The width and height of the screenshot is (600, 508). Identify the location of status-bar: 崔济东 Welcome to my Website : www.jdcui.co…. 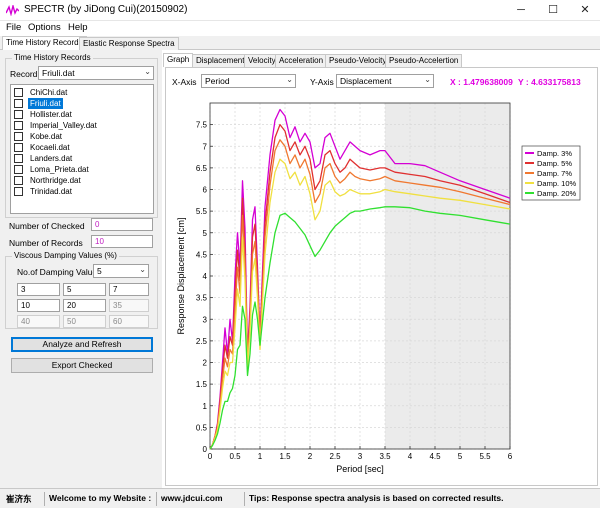
(300, 498).